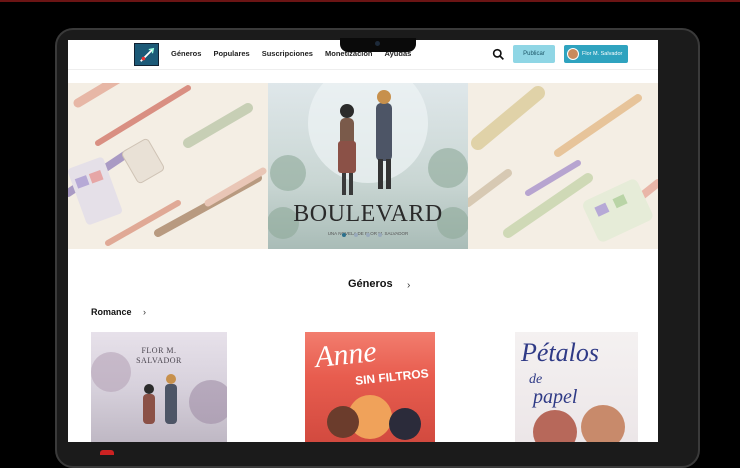 The image size is (740, 468). I want to click on user-name: Flor M. Salvador, so click(602, 54).